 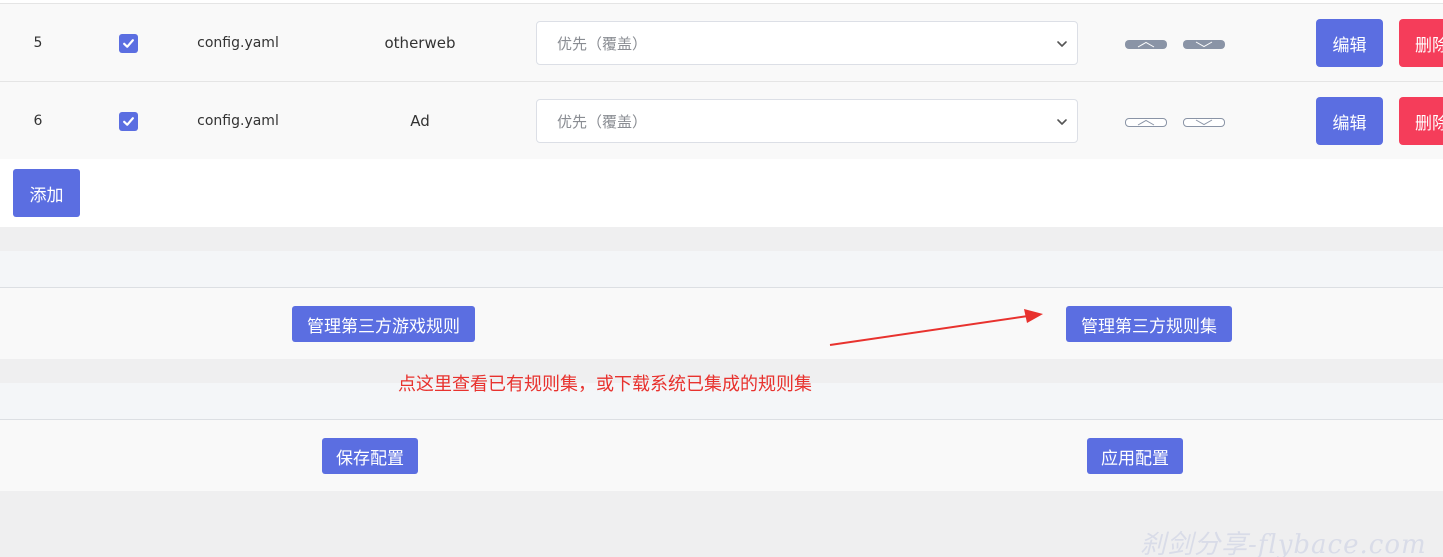 I want to click on annotation-text: 点这里查看已有规则集，或下载系统已集成的规则集, so click(x=605, y=384).